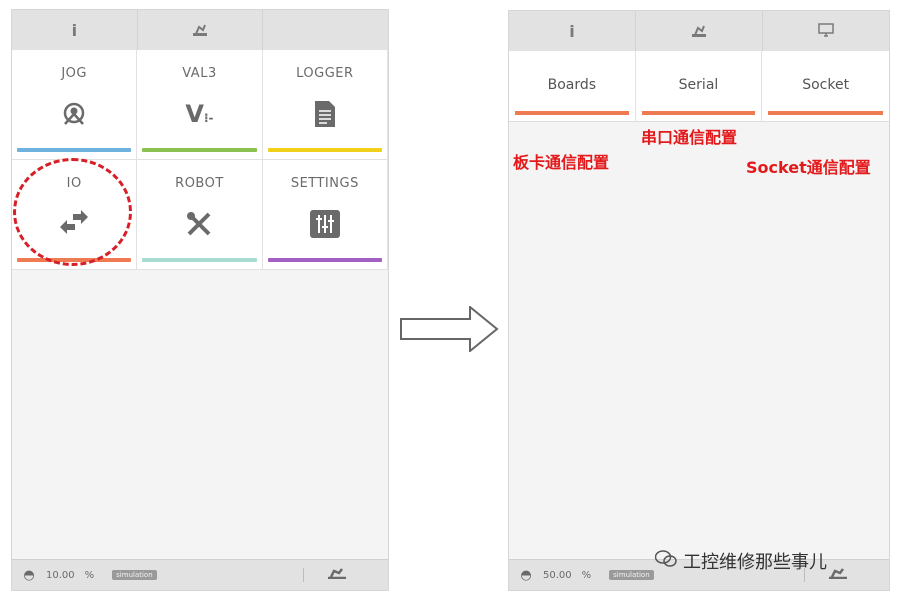 The image size is (900, 600). Describe the element at coordinates (561, 162) in the screenshot. I see `annotation-boards: 板卡通信配置` at that location.